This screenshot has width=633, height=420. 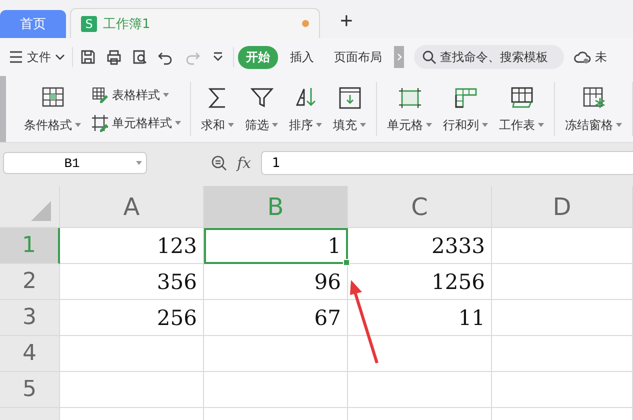 I want to click on search-field: 查找命令、搜索模板, so click(x=489, y=57).